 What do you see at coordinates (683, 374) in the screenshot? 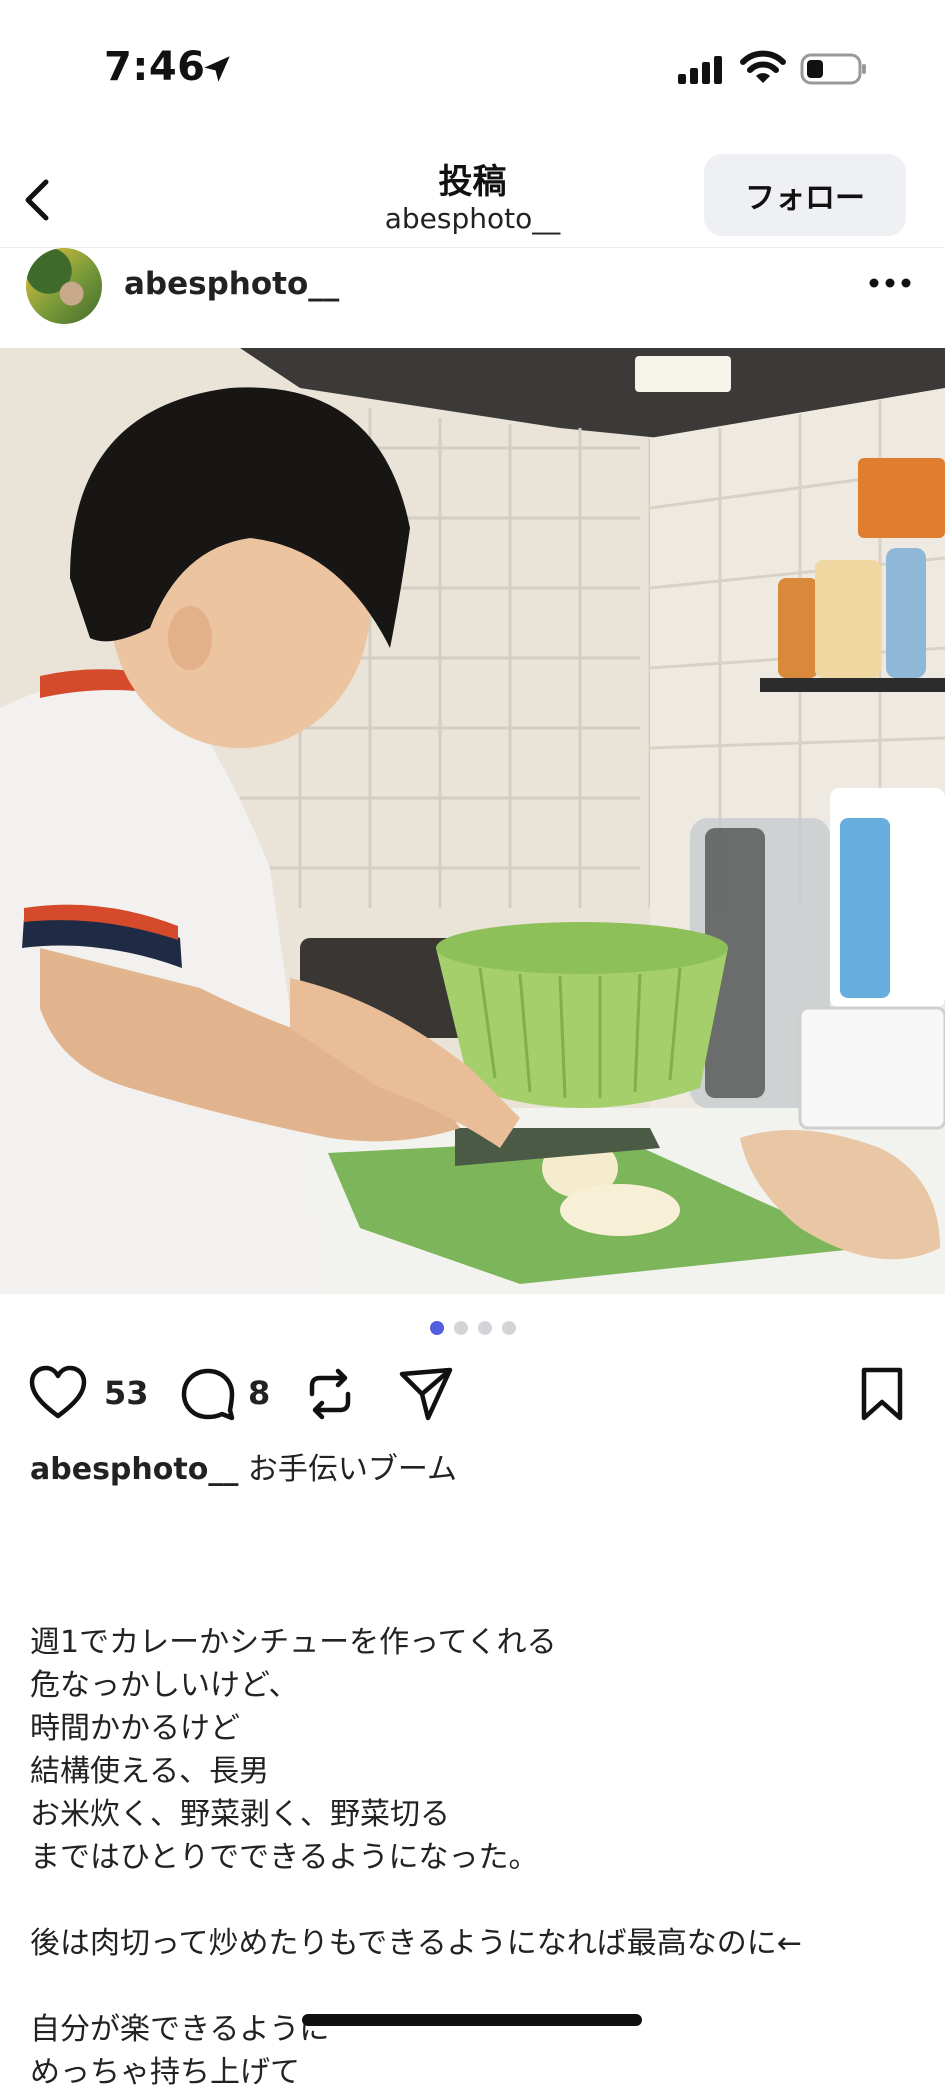
I see `ceiling-light` at bounding box center [683, 374].